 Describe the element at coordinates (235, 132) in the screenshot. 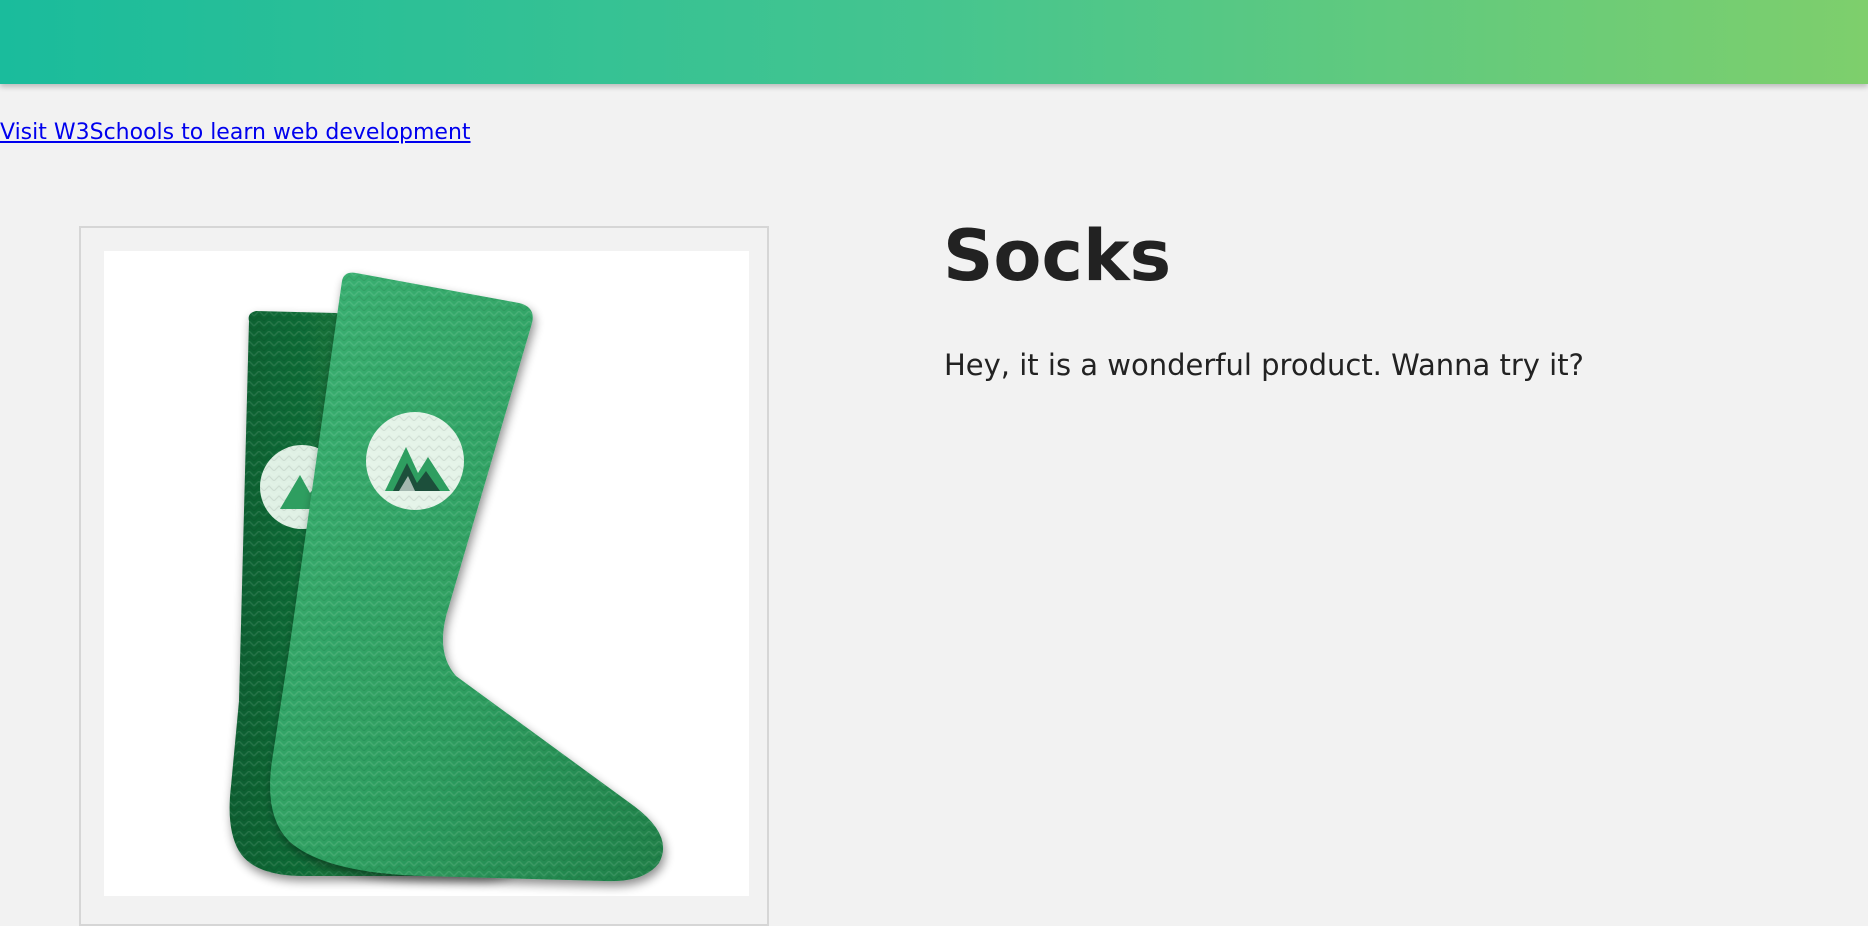

I see `w3schools-link: Visit W3Schools to learn web development` at that location.